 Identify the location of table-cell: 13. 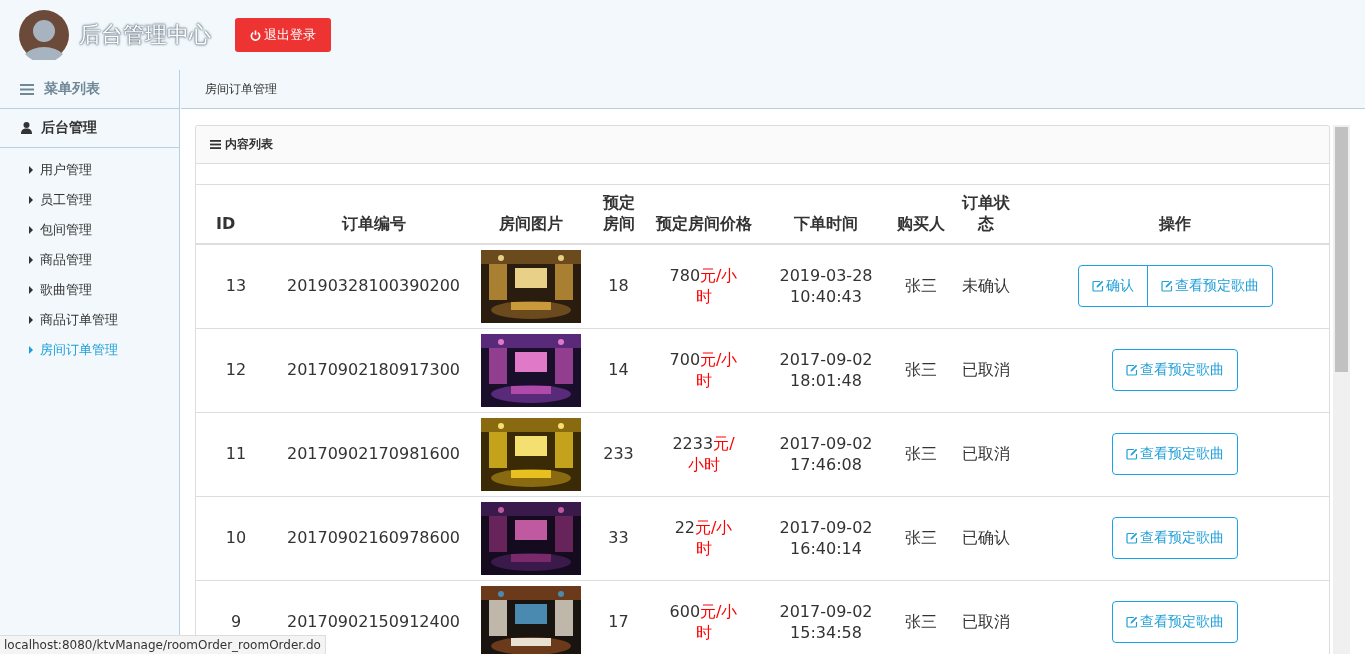
(236, 286).